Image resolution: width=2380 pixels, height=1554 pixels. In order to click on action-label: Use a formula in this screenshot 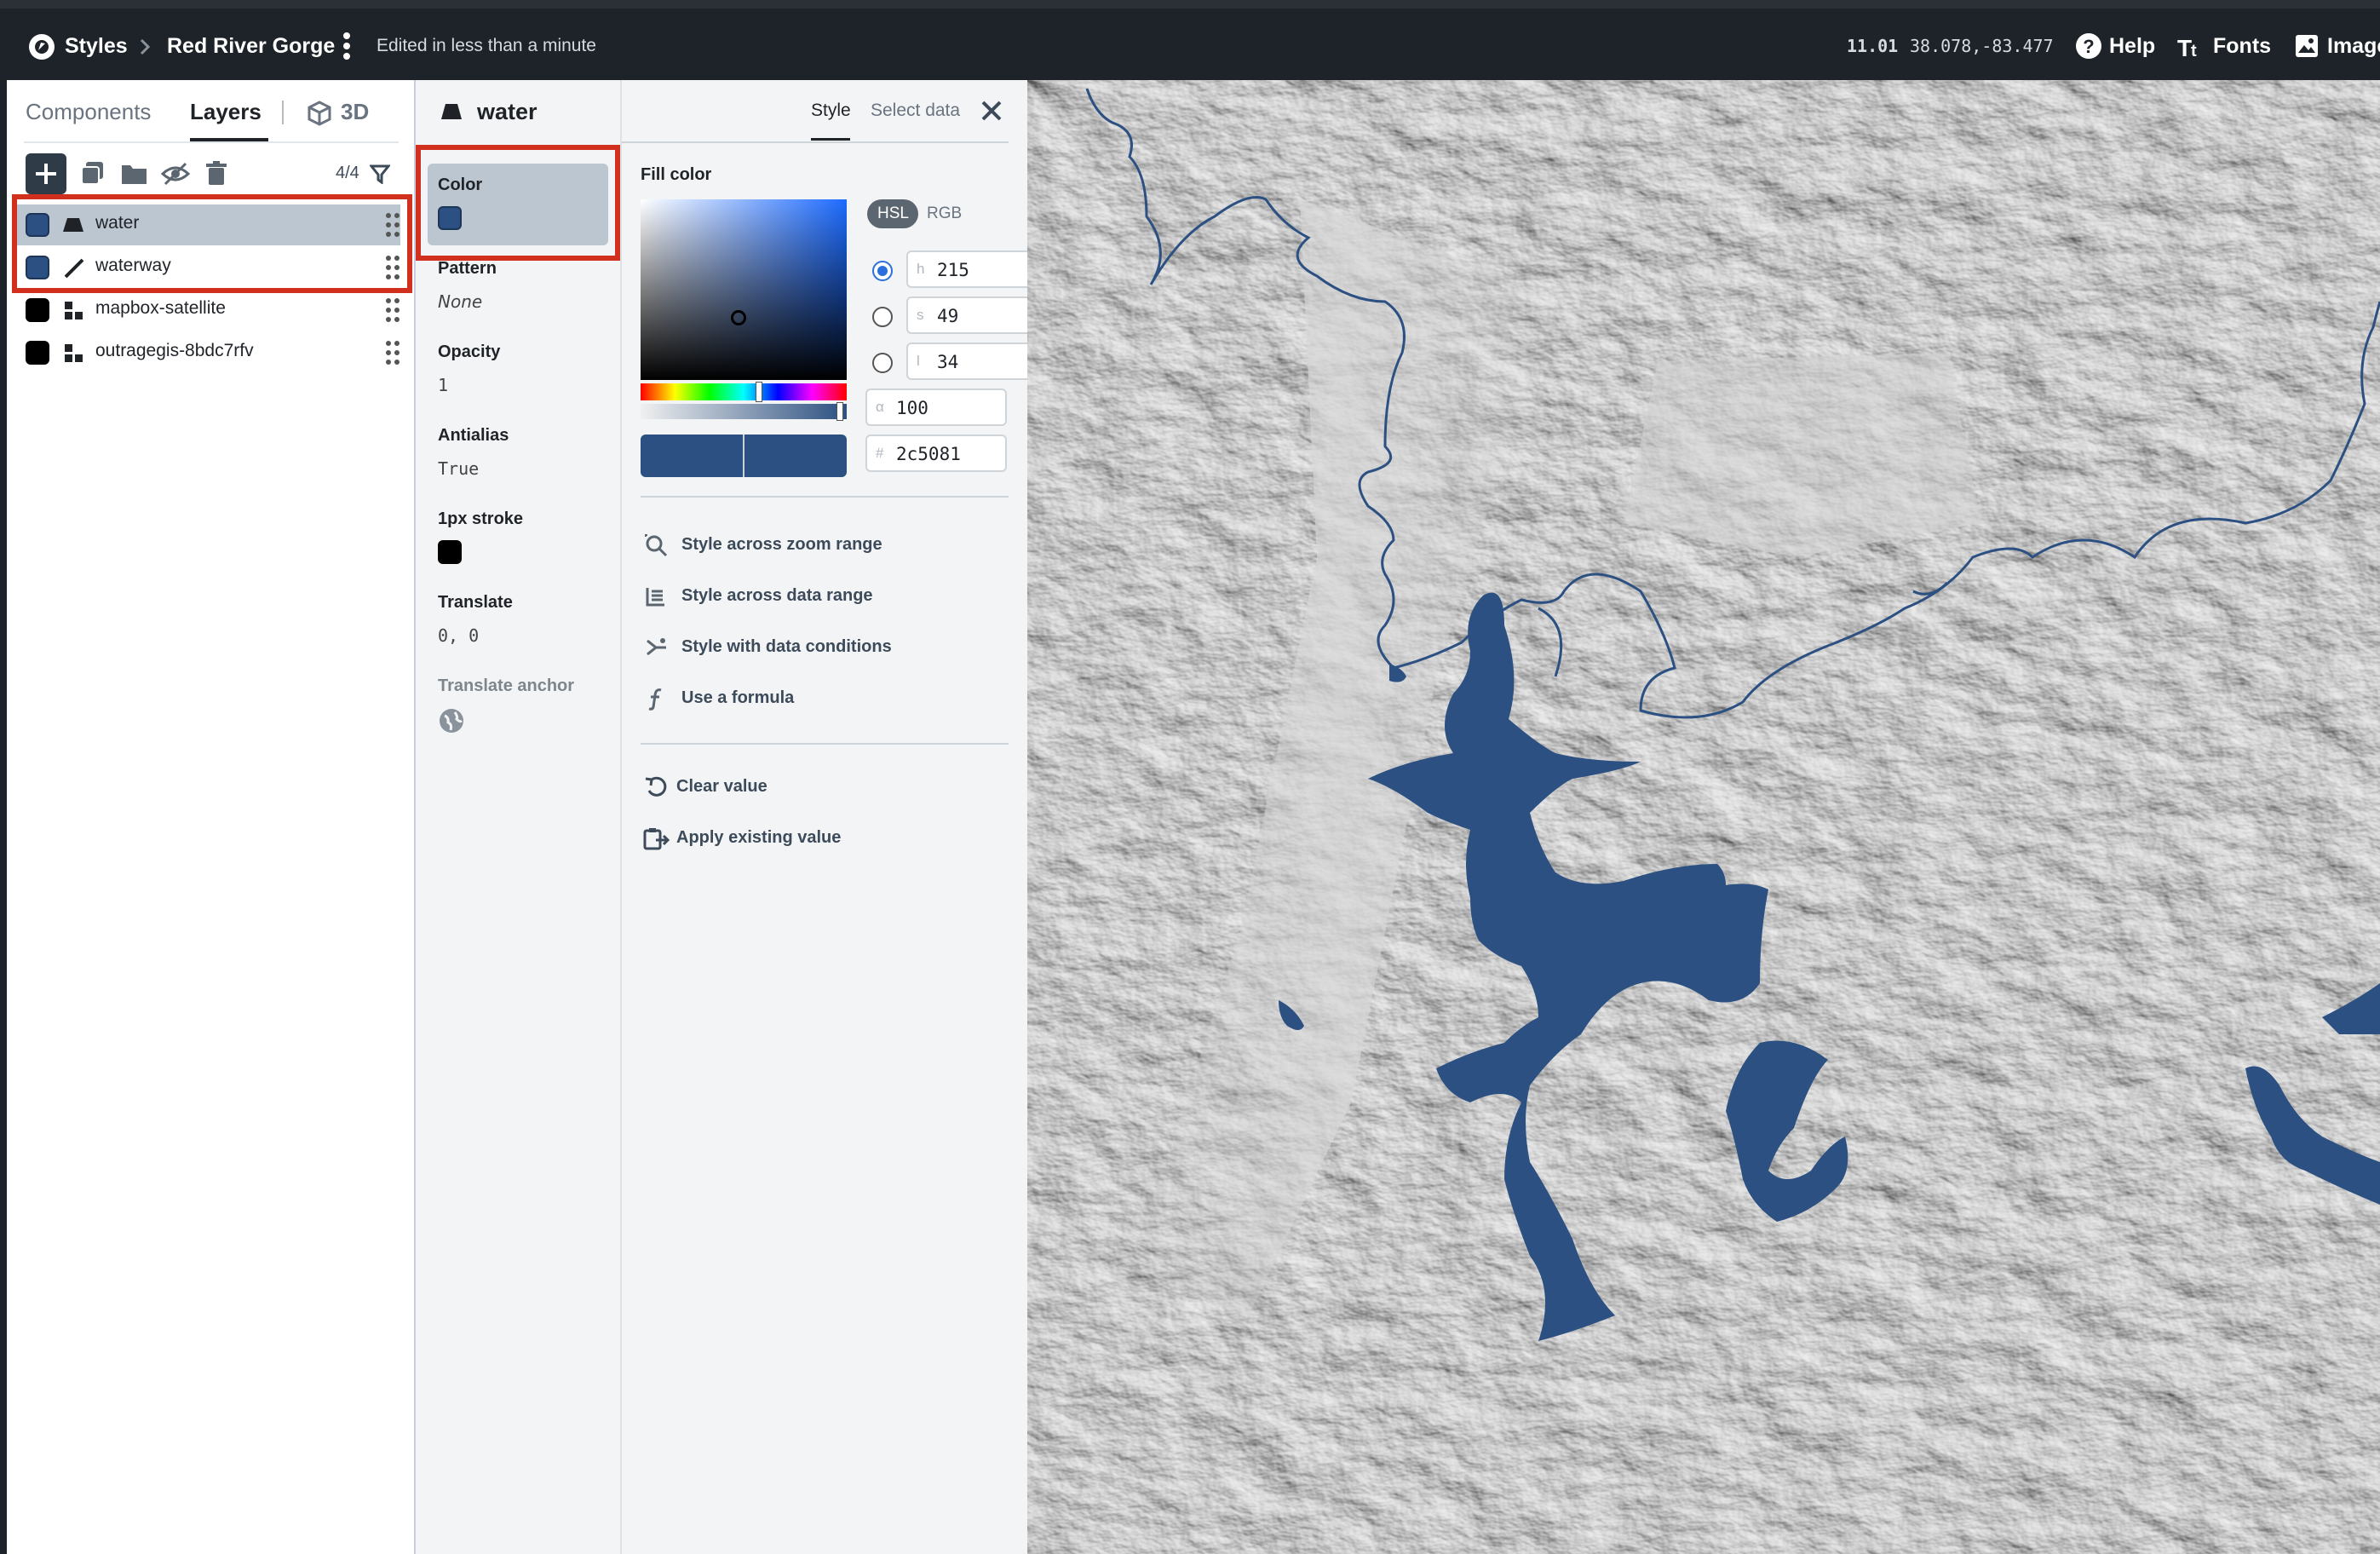, I will do `click(738, 698)`.